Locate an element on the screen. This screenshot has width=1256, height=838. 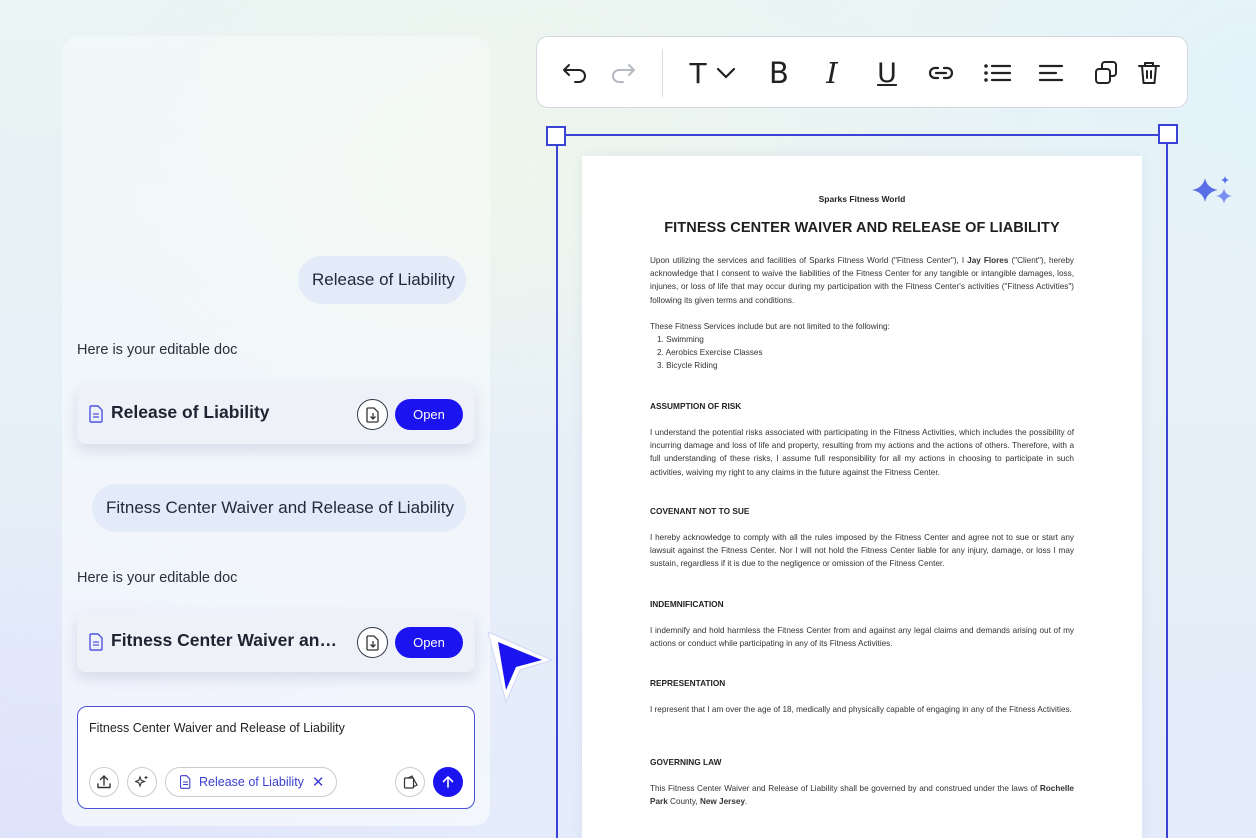
upload-icon is located at coordinates (104, 782).